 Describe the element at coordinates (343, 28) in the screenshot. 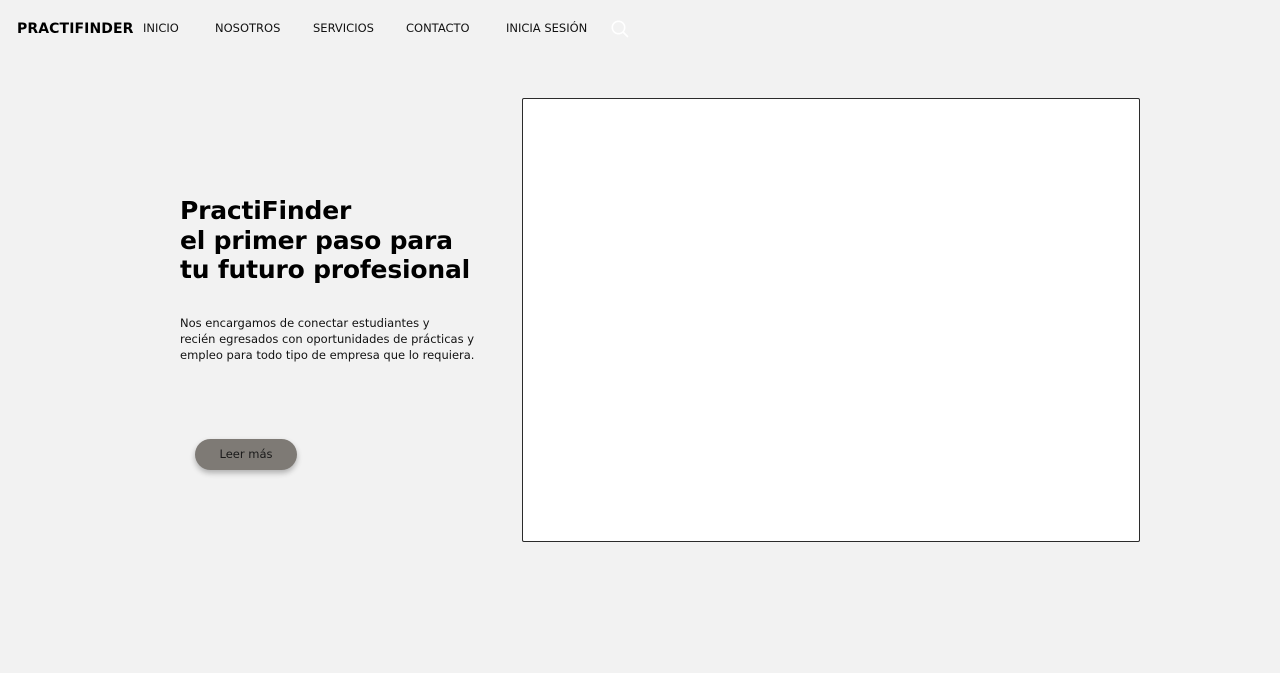

I see `nav-link-servicios: SERVICIOS` at that location.